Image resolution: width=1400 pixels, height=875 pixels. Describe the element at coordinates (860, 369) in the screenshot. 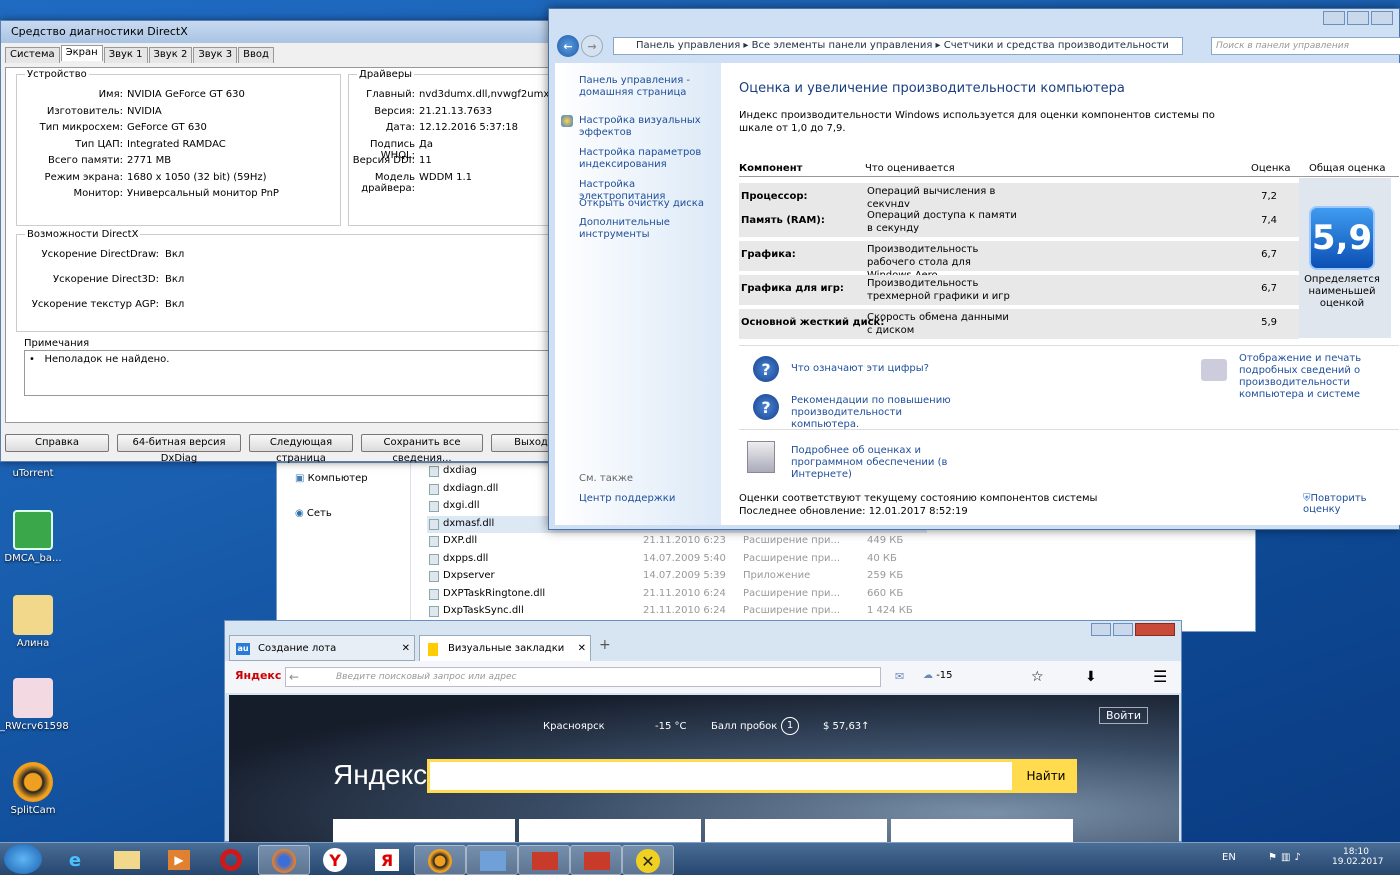

I see `link-what-numbers: Что означают эти цифры?` at that location.